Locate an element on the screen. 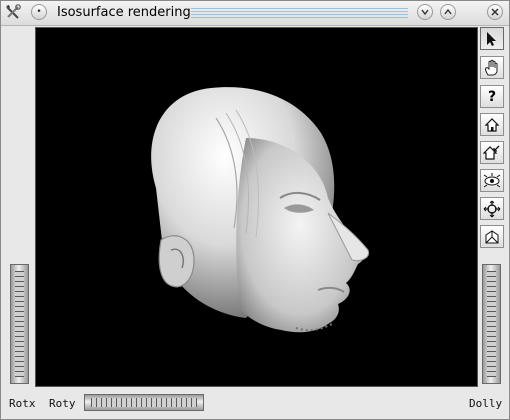 The height and width of the screenshot is (420, 510). roty-label: Roty is located at coordinates (62, 403).